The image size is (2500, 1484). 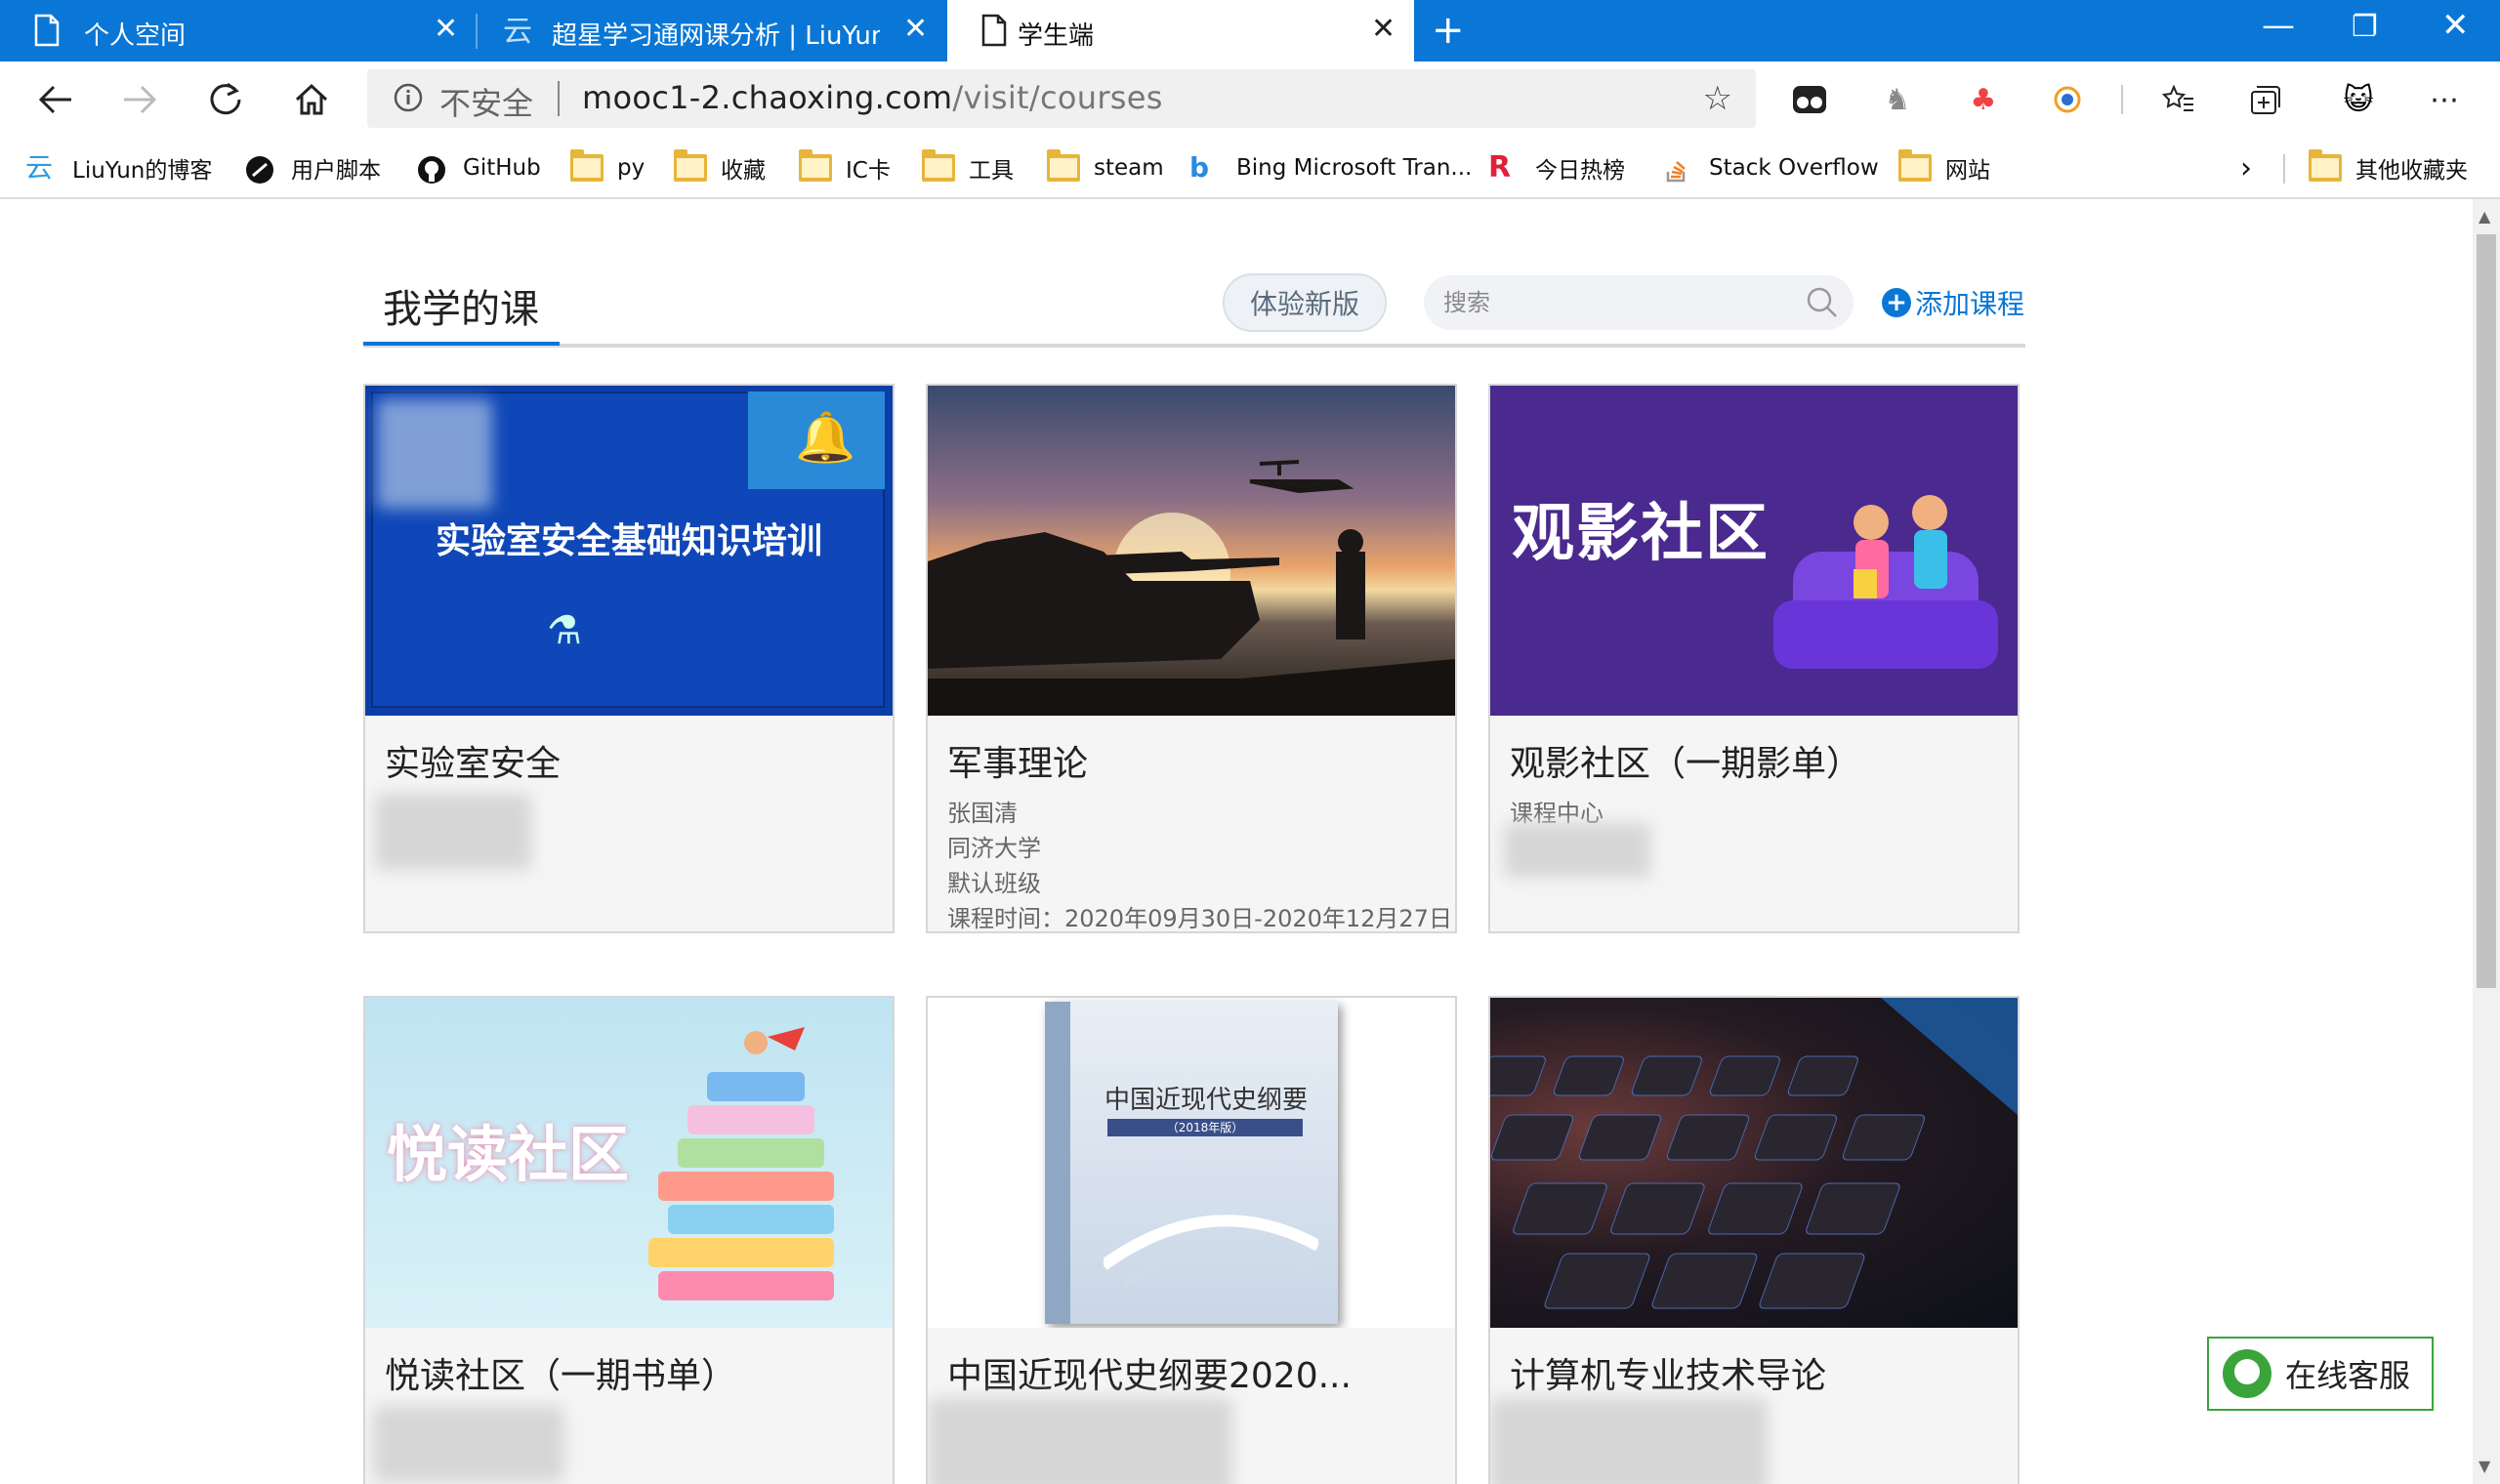 I want to click on course-card: 🔔 实验室安全基础知识培训 ⚗ 实验室安全, so click(x=629, y=659).